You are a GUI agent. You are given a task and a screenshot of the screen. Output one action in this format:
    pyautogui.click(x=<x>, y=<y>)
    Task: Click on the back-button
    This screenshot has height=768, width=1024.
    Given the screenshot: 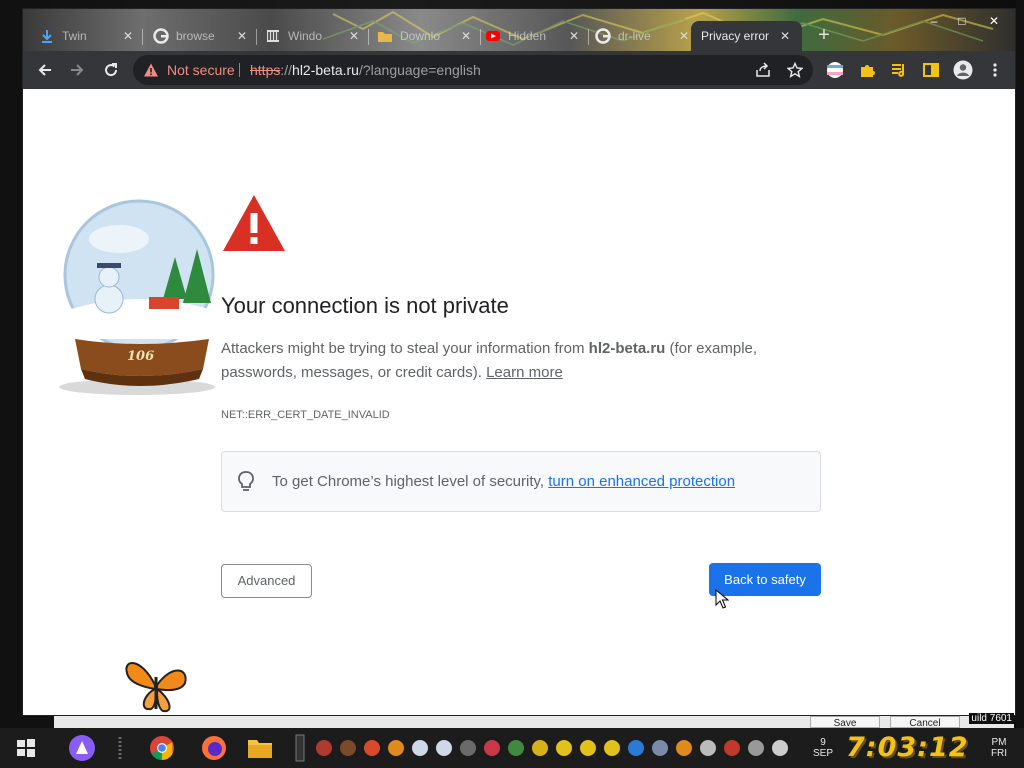 What is the action you would take?
    pyautogui.click(x=45, y=70)
    